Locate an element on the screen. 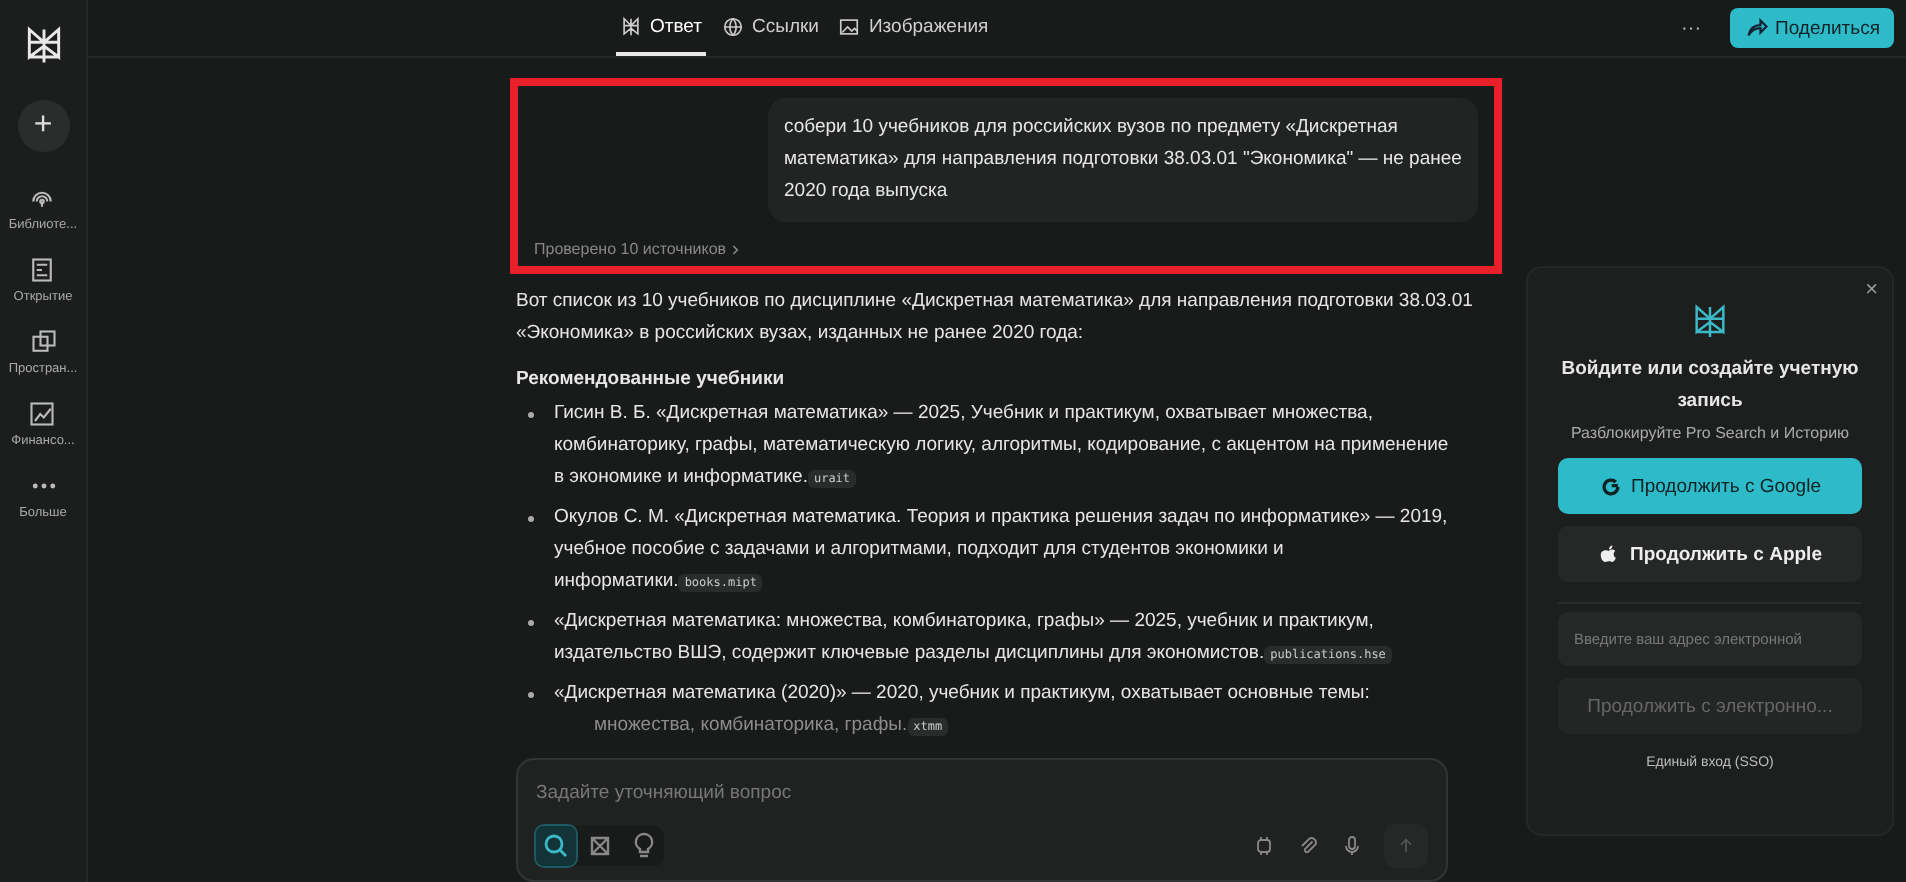 The width and height of the screenshot is (1906, 882). apple-icon is located at coordinates (1609, 554).